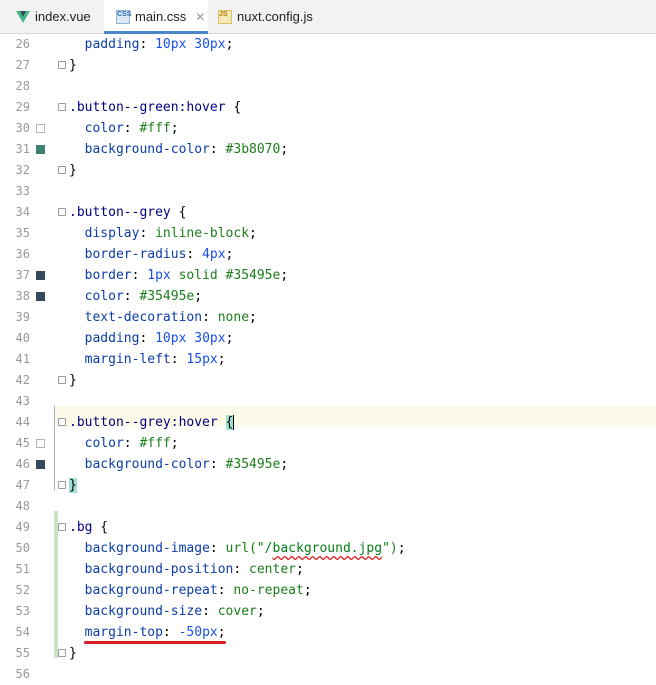 This screenshot has height=685, width=656. What do you see at coordinates (328, 149) in the screenshot?
I see `code-line: 31 background-color: #3b8070;` at bounding box center [328, 149].